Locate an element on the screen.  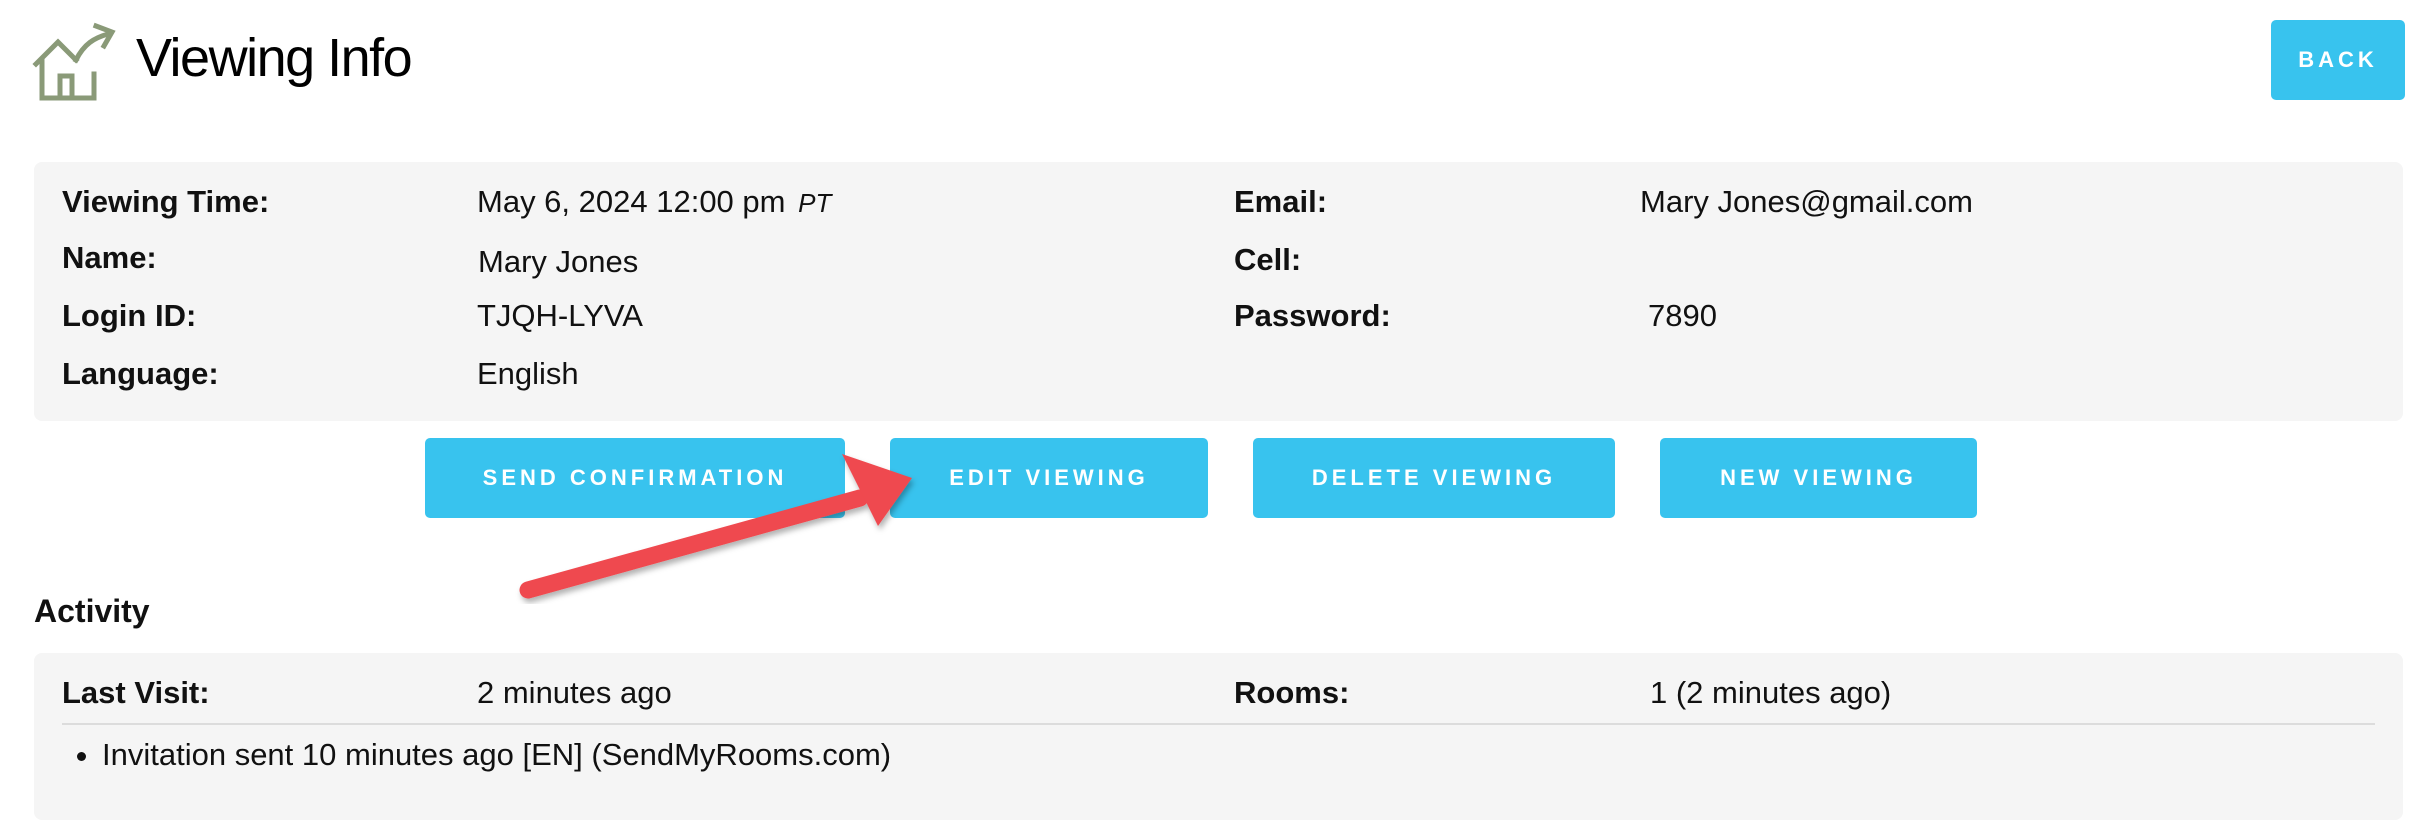
edit-viewing-button: EDIT VIEWING is located at coordinates (1049, 478).